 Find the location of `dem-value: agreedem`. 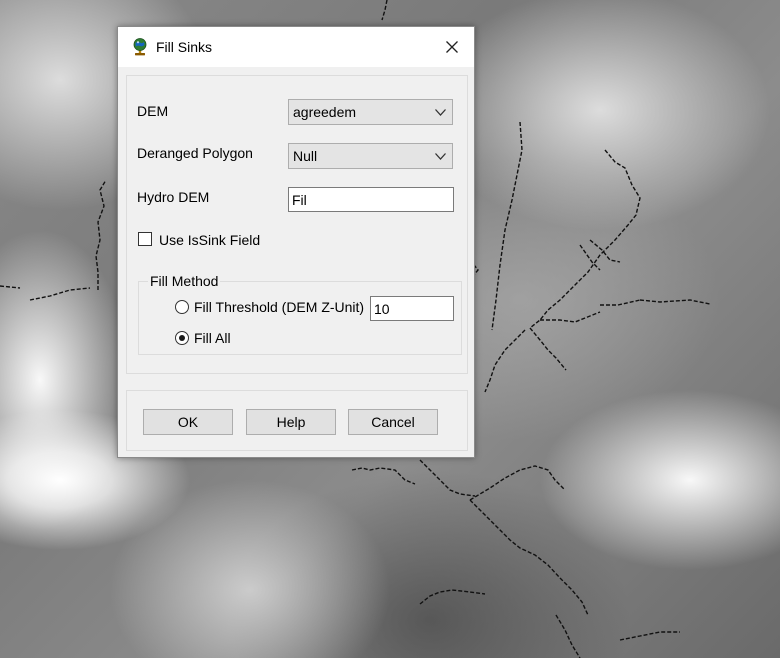

dem-value: agreedem is located at coordinates (325, 112).